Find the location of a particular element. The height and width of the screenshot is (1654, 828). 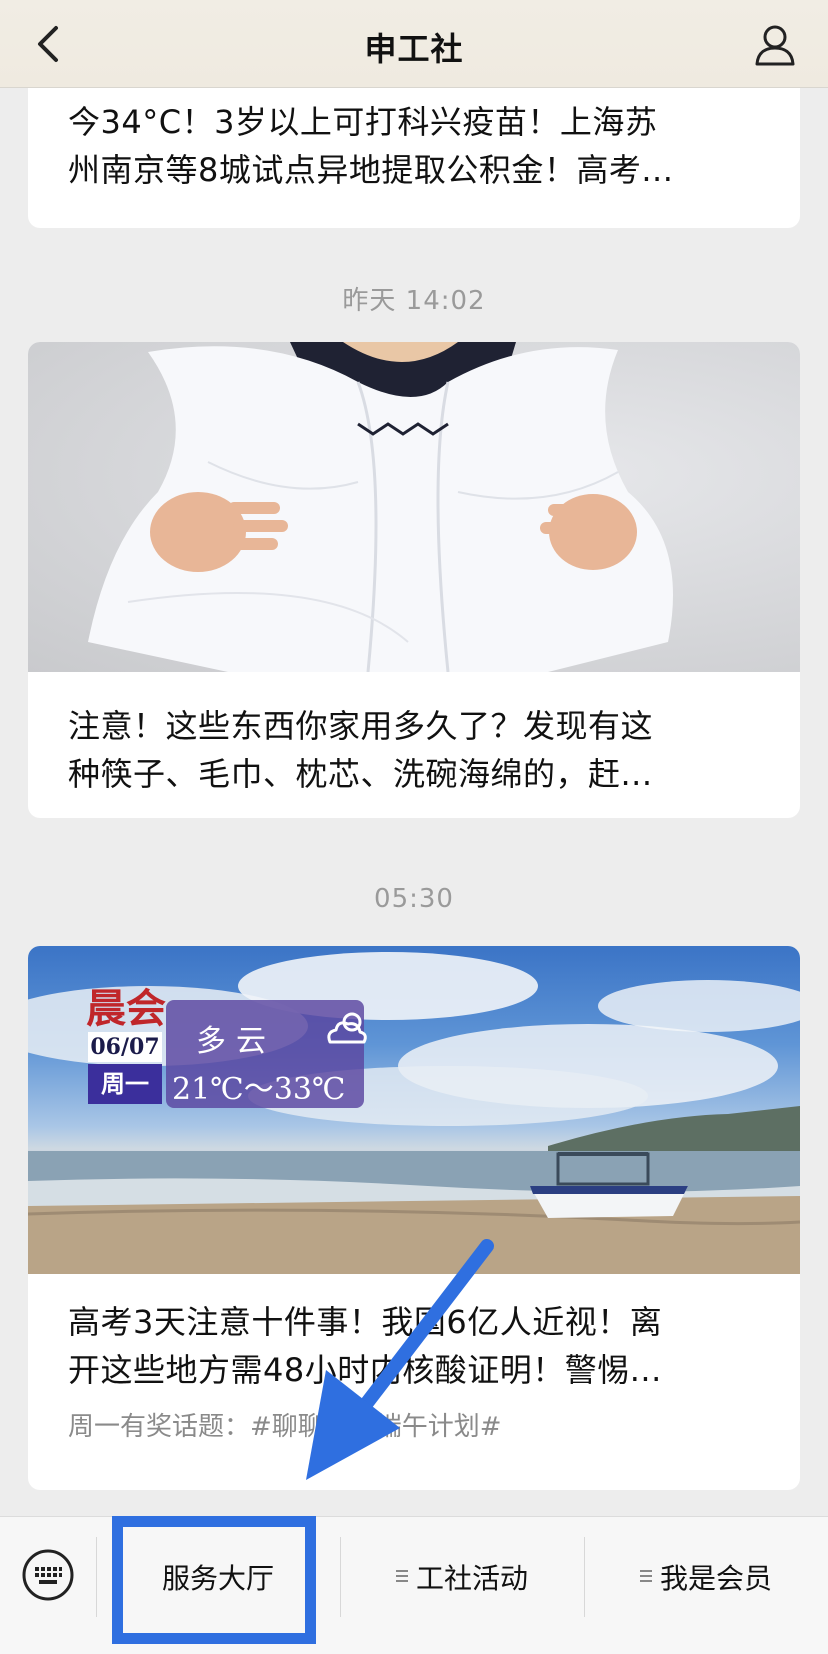

menu-item-label: 我是会员 is located at coordinates (715, 1578).